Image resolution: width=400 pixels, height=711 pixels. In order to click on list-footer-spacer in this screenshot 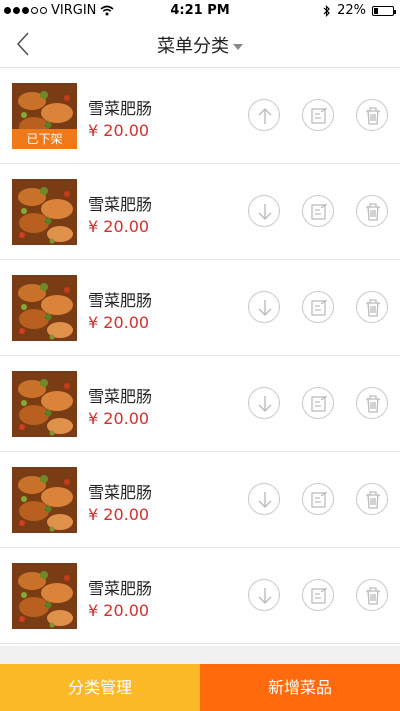, I will do `click(200, 655)`.